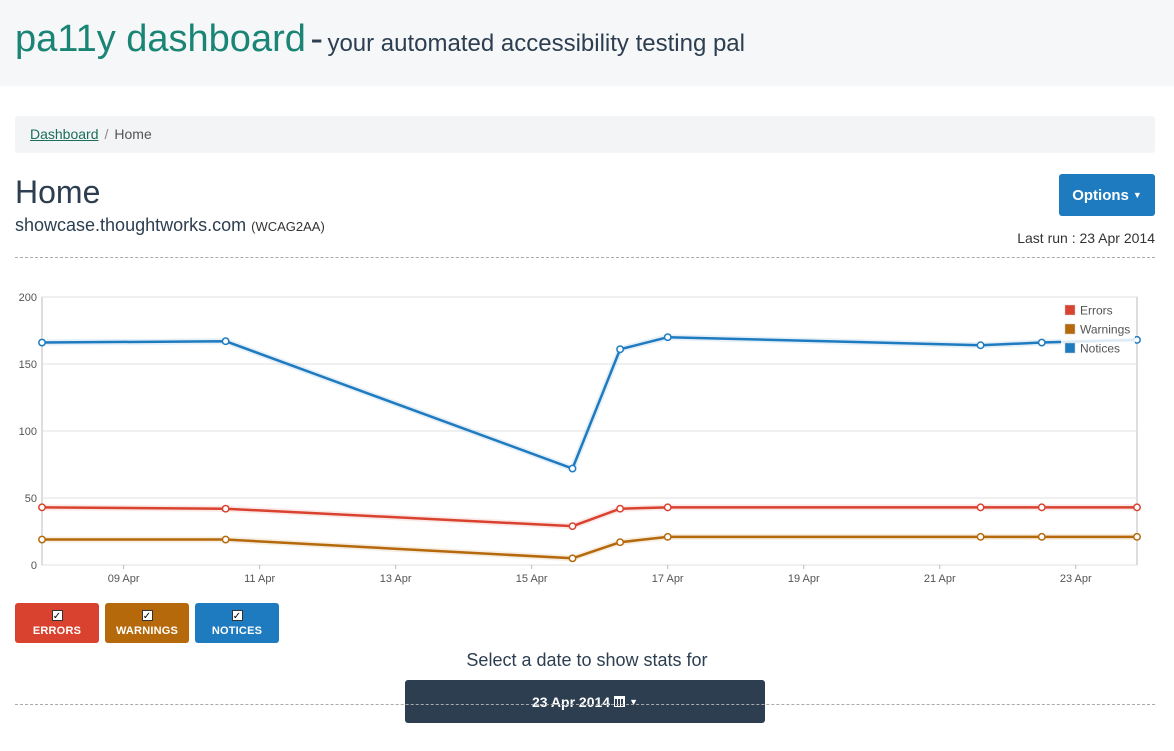 Image resolution: width=1174 pixels, height=751 pixels. I want to click on x-tick-label: 11 Apr, so click(259, 579).